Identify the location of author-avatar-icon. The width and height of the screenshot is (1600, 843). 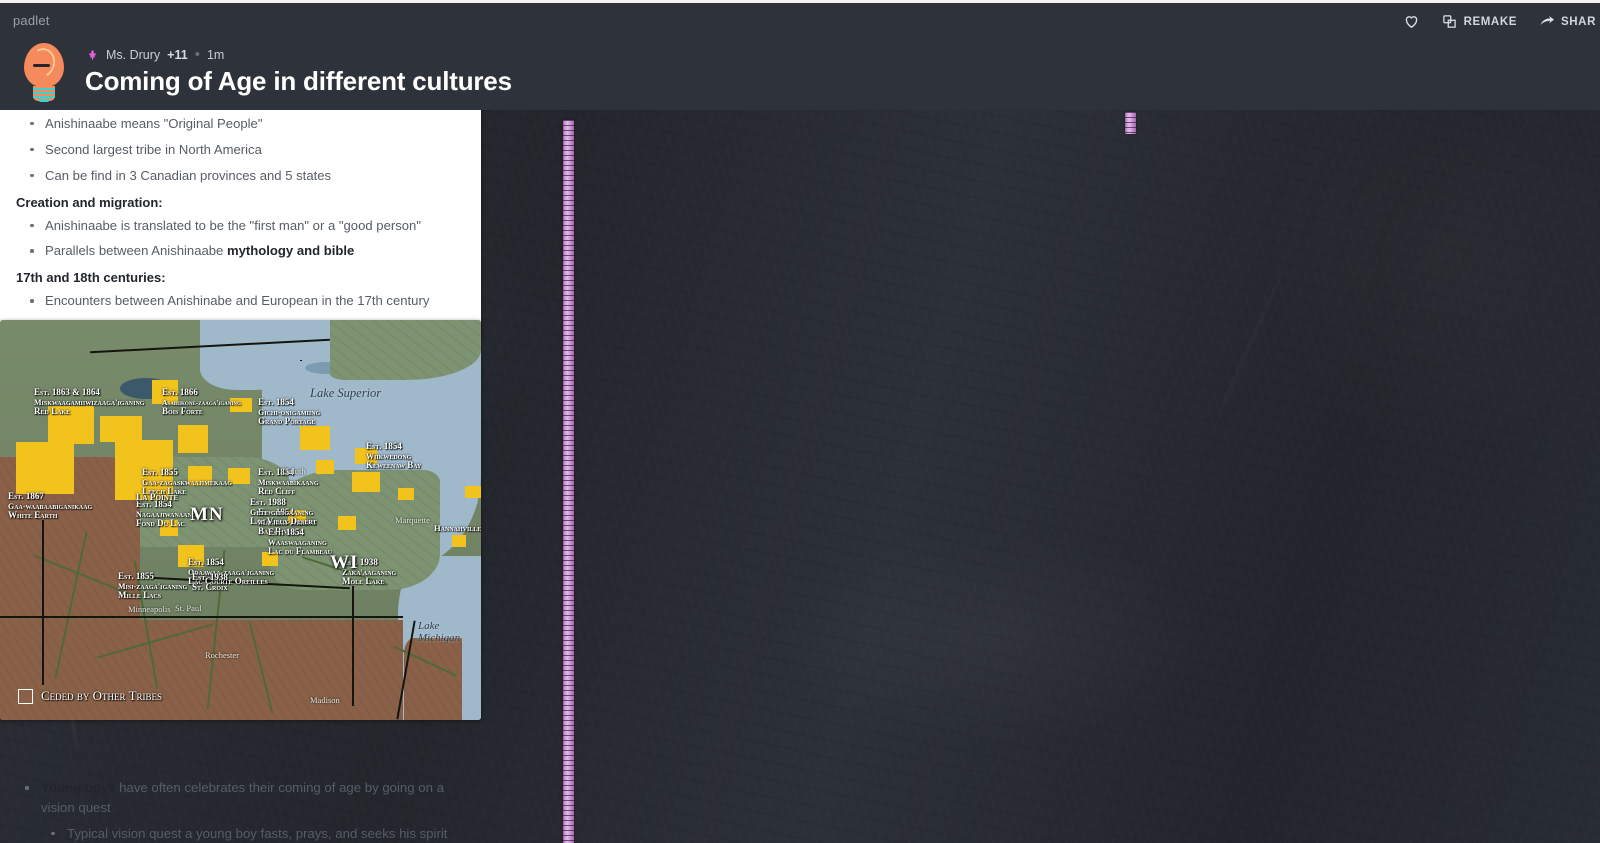
(92, 55).